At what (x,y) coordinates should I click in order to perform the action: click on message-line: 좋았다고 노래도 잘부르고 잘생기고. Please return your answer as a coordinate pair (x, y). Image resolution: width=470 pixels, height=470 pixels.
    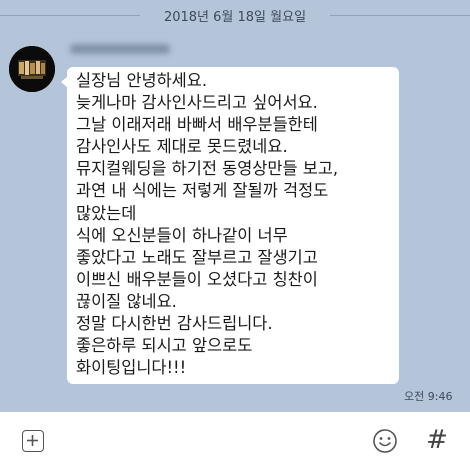
    Looking at the image, I should click on (197, 257).